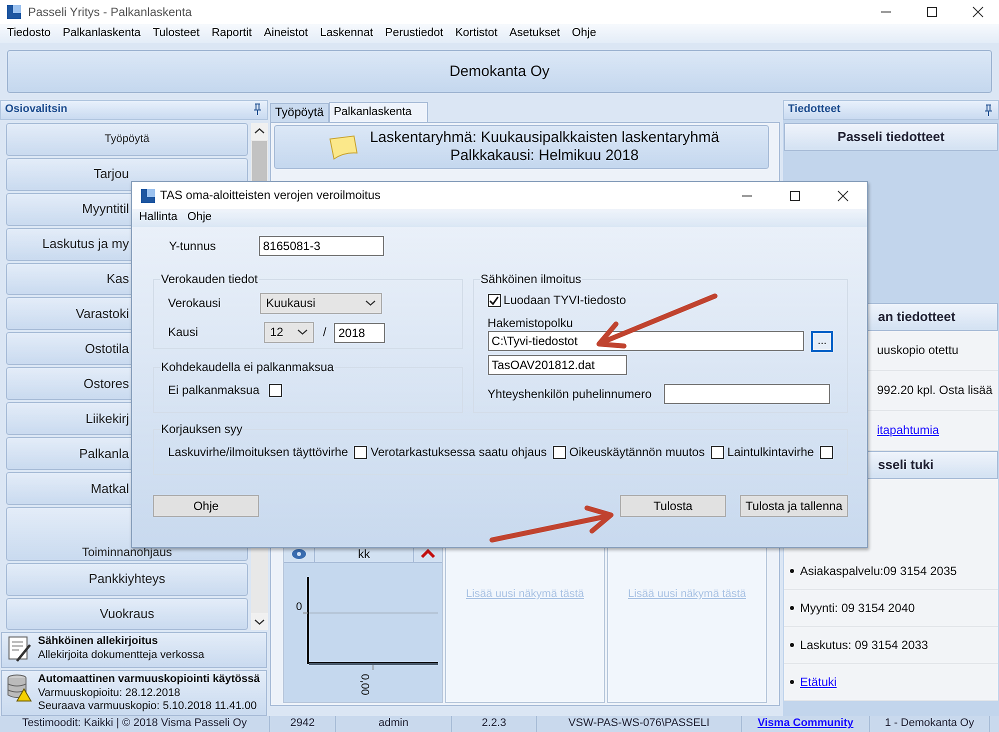 This screenshot has width=999, height=732. Describe the element at coordinates (110, 693) in the screenshot. I see `notice-text: Varmuuskopioitu: 28.12.2018` at that location.